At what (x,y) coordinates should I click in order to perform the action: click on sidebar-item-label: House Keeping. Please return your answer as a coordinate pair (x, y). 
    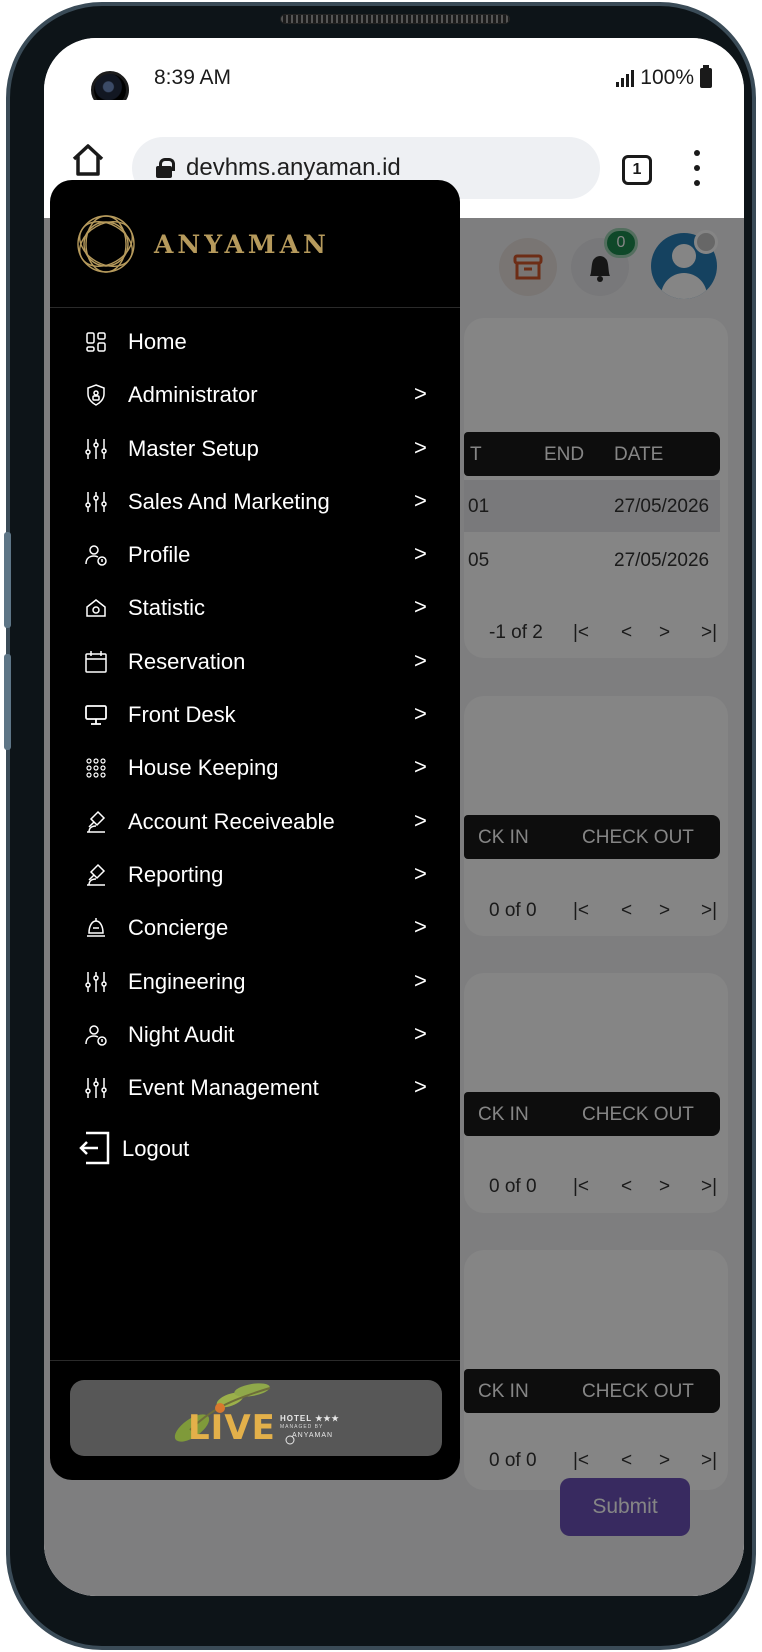
    Looking at the image, I should click on (203, 768).